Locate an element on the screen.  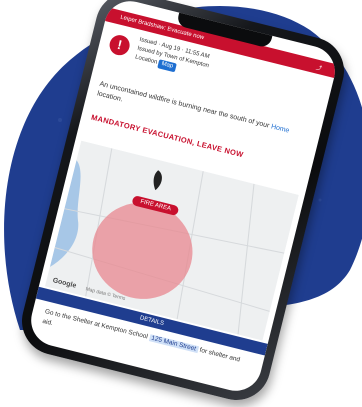
warning-icon: ! is located at coordinates (119, 45).